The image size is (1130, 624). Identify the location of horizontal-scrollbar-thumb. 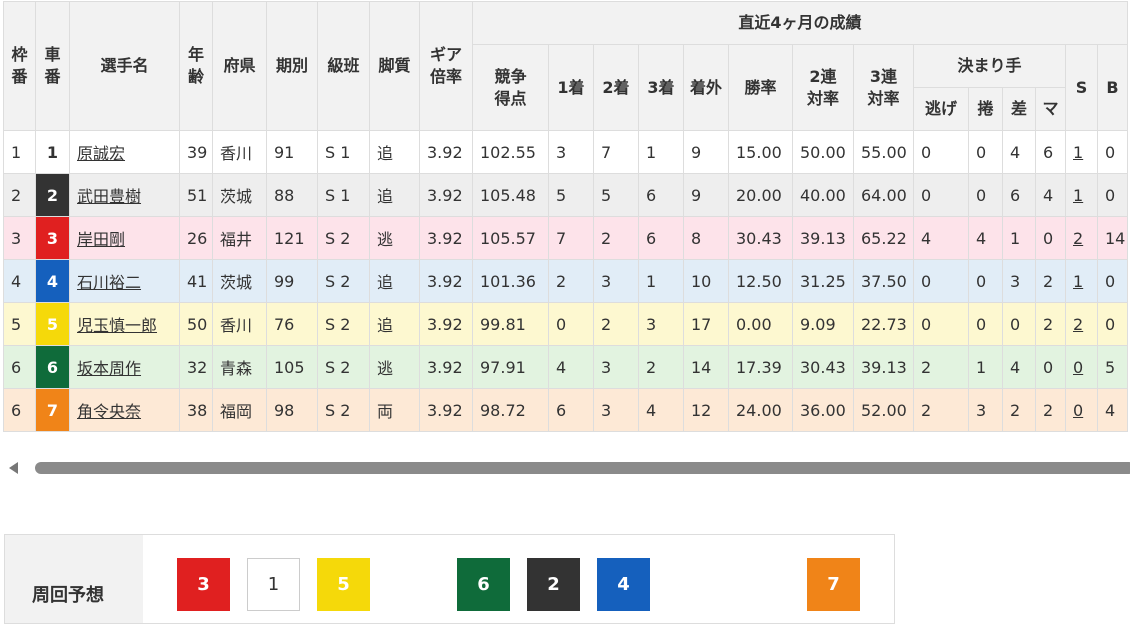
(582, 468).